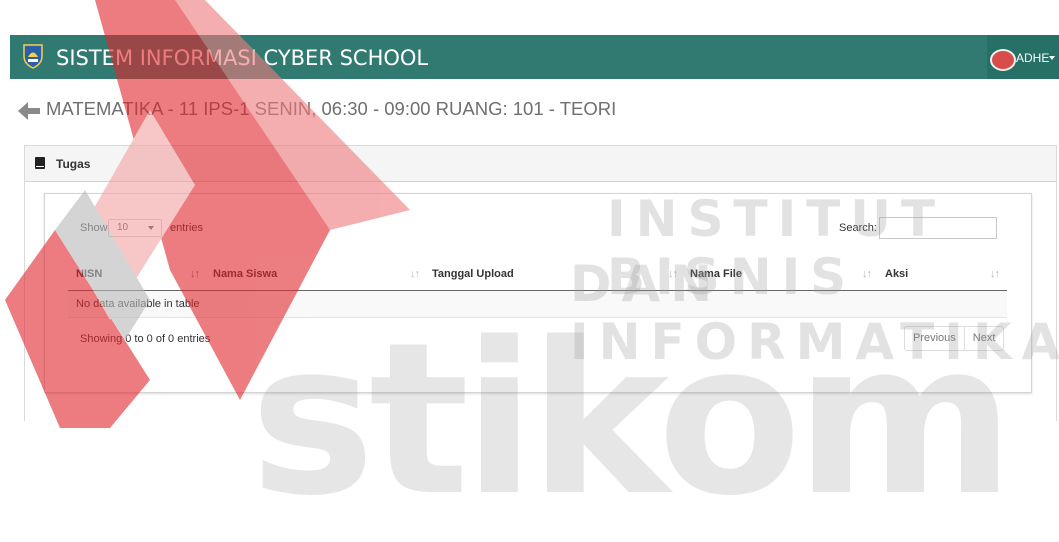 The height and width of the screenshot is (542, 1059). Describe the element at coordinates (242, 57) in the screenshot. I see `app-title: SISTEM INFORMASI CYBER SCHOOL` at that location.